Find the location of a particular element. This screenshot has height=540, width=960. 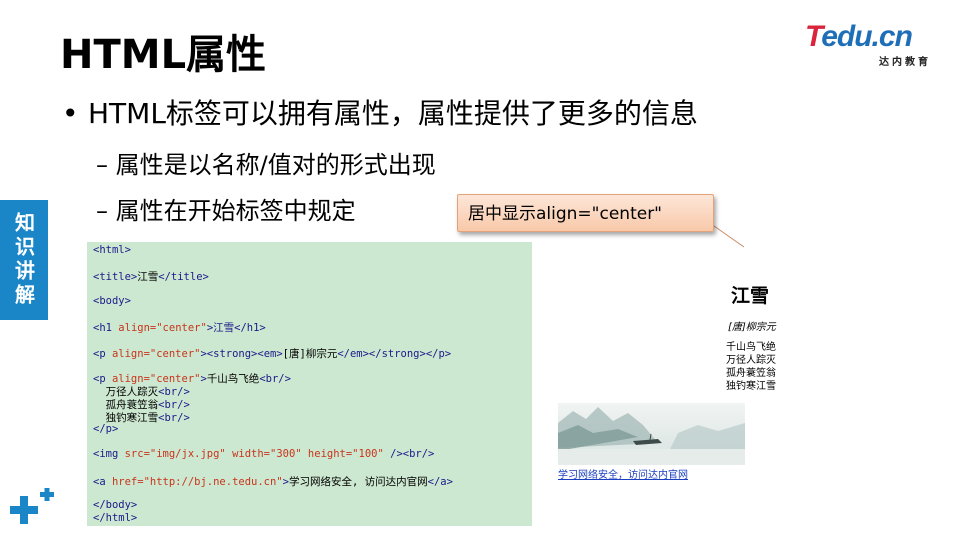

plus-decoration-icon is located at coordinates (32, 506).